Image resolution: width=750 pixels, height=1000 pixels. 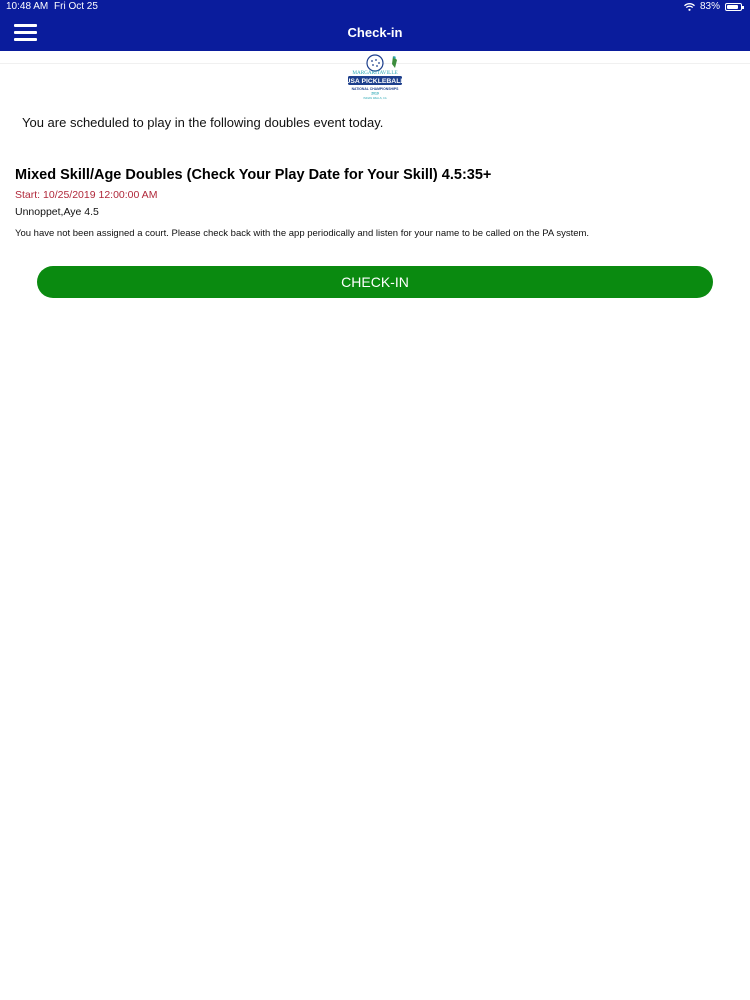 What do you see at coordinates (57, 212) in the screenshot?
I see `event-players: Unnoppet,Aye 4.5` at bounding box center [57, 212].